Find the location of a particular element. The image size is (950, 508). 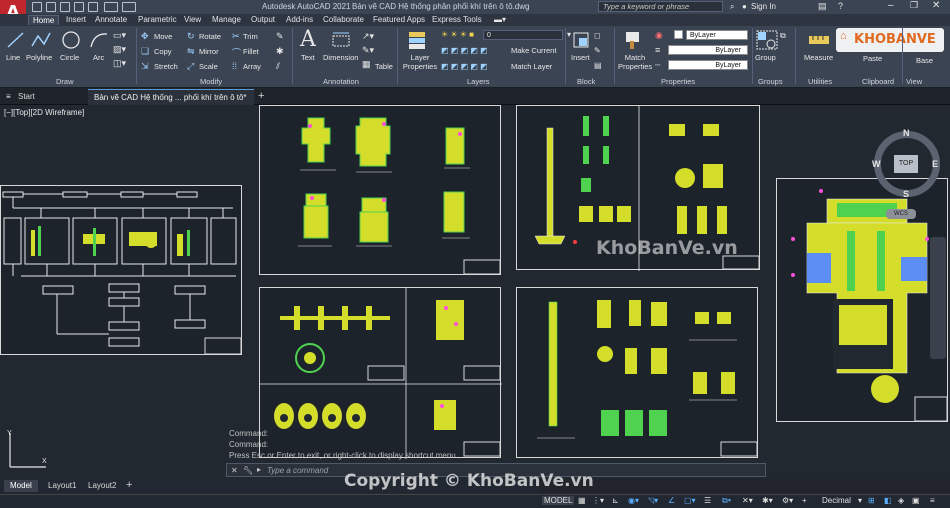

rotate-button: Rotate is located at coordinates (210, 36).